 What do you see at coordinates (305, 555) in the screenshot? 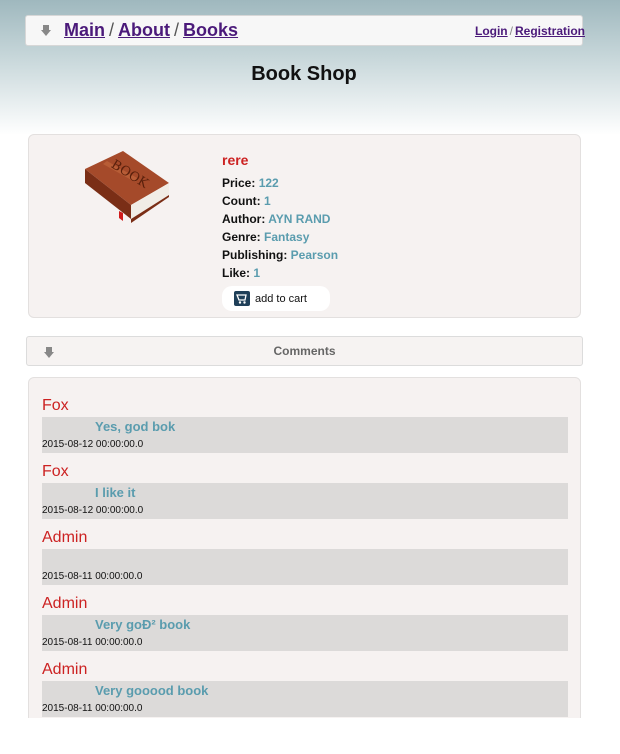
I see `comment-item: Admin 2015-08-11 00:00:00.0` at bounding box center [305, 555].